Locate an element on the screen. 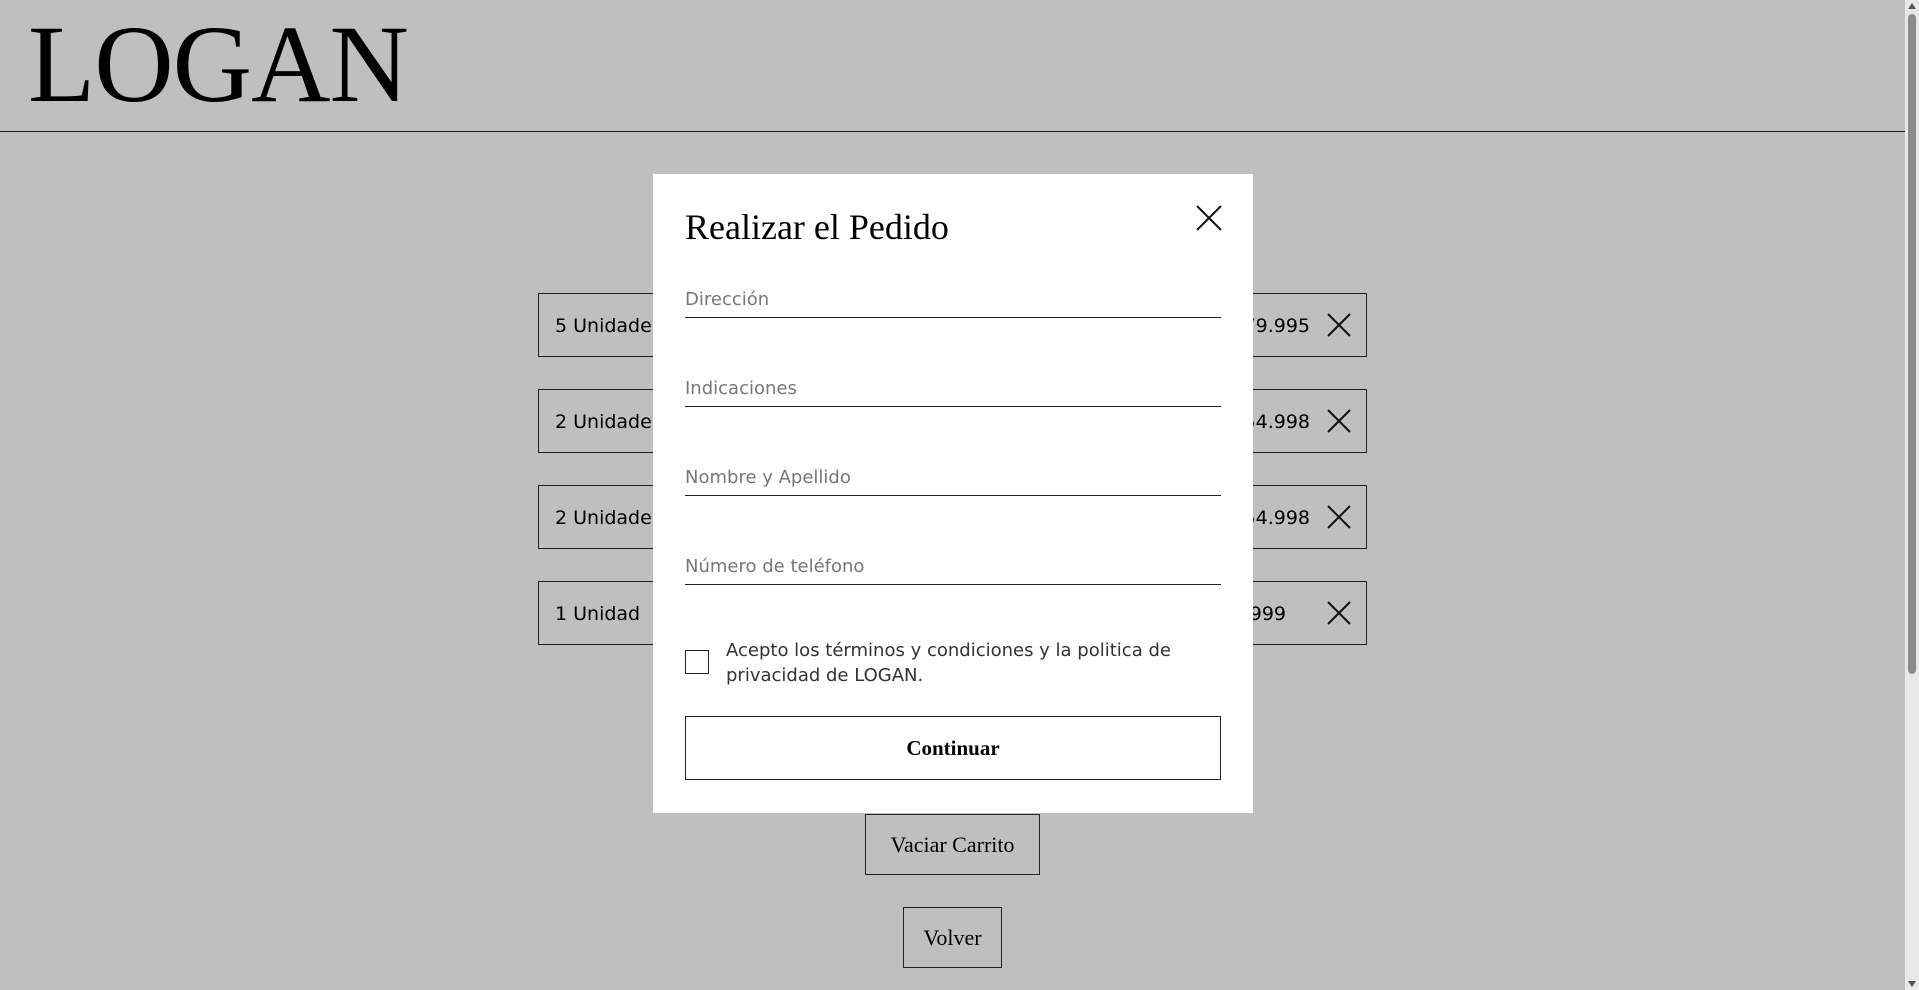  terms-checkbox is located at coordinates (697, 662).